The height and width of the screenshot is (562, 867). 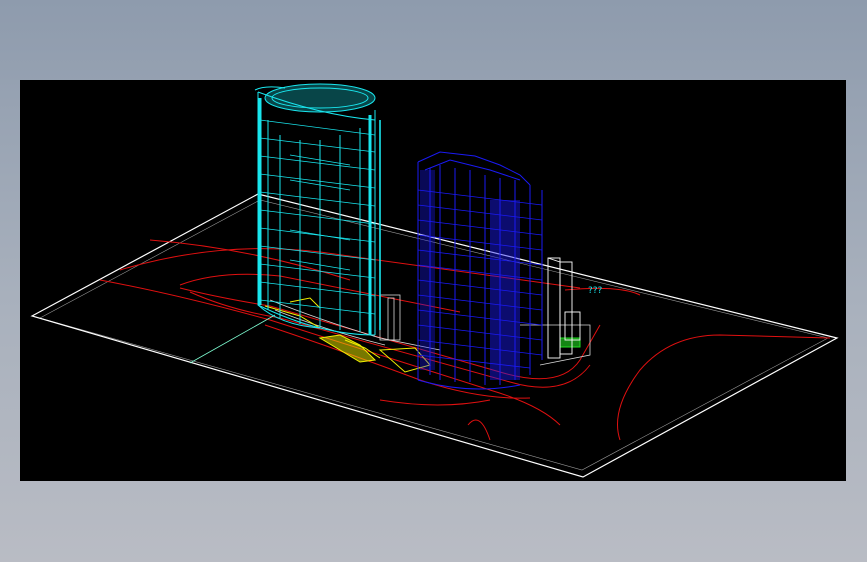 I want to click on tower-b-floors, so click(x=480, y=279).